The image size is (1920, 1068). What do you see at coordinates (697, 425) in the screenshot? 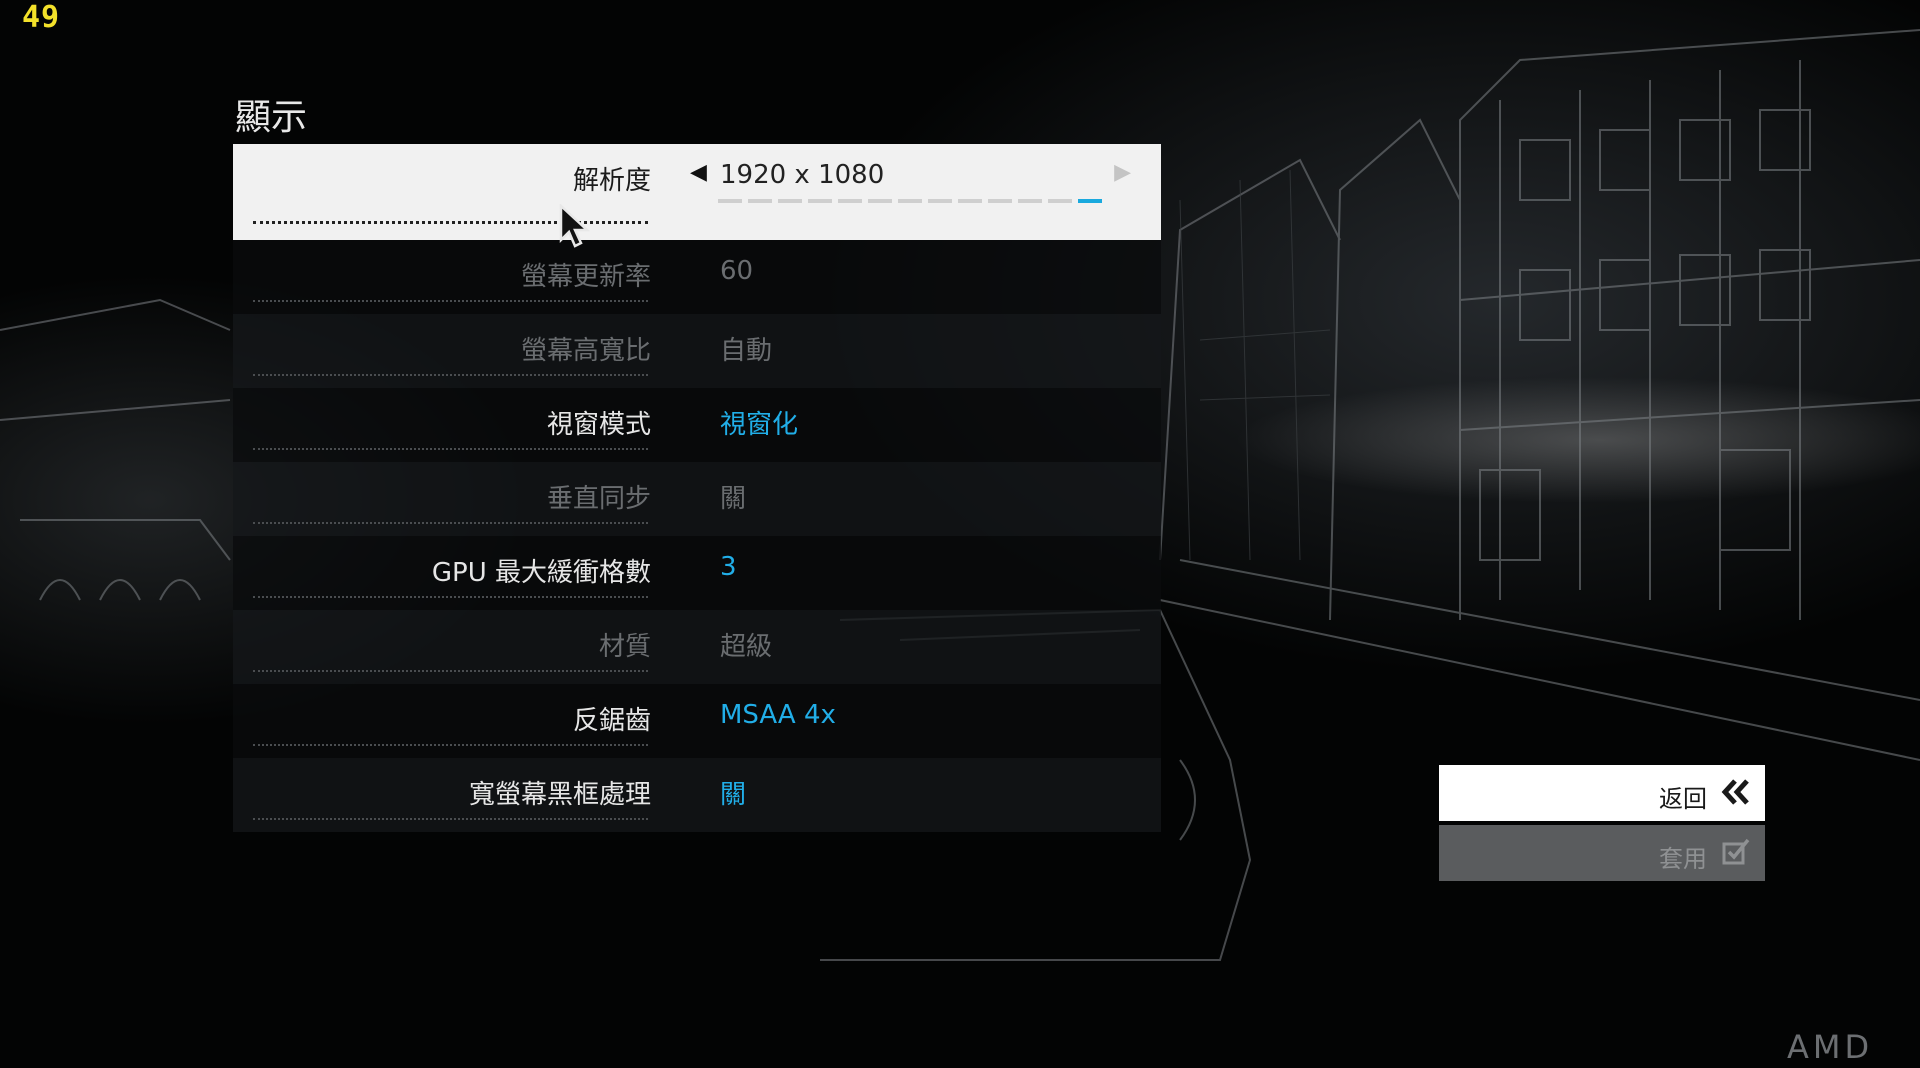
I see `setting-row-window-mode: 視窗模式 視窗化` at bounding box center [697, 425].